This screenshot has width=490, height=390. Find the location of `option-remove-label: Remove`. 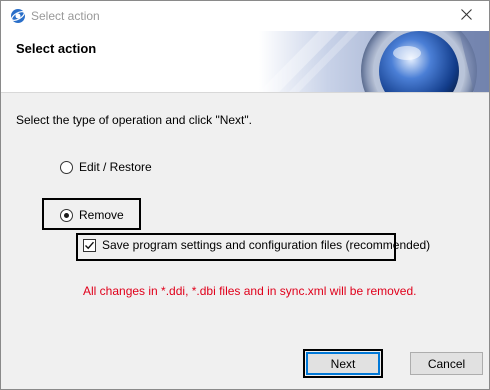

option-remove-label: Remove is located at coordinates (101, 215).